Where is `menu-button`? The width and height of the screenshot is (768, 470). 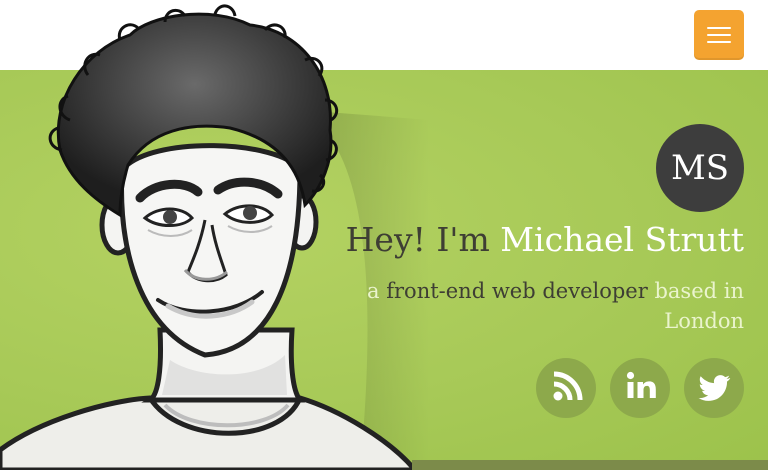 menu-button is located at coordinates (719, 35).